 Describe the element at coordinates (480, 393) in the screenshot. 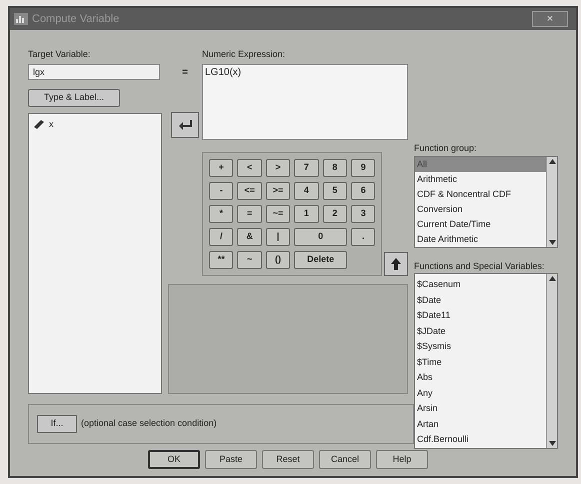

I see `list-item: Any` at that location.